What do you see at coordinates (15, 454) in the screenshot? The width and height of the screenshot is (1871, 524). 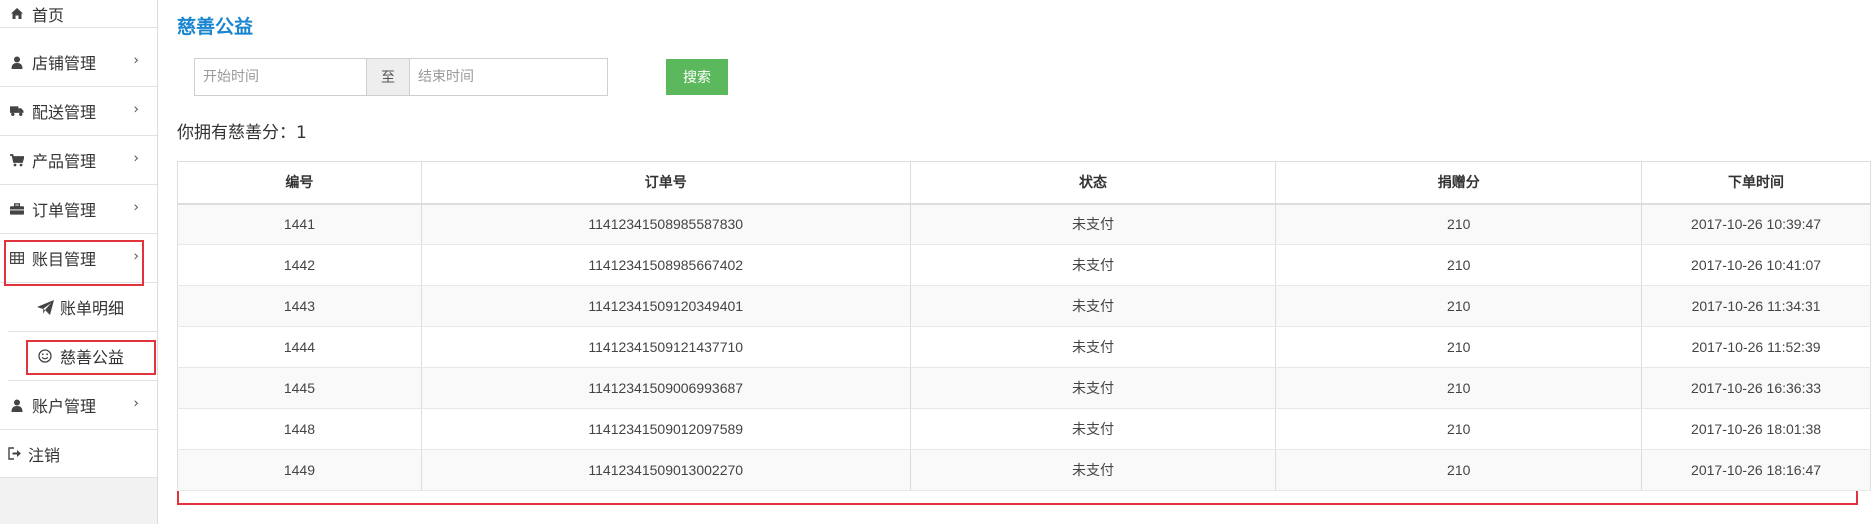 I see `sign-out-icon` at bounding box center [15, 454].